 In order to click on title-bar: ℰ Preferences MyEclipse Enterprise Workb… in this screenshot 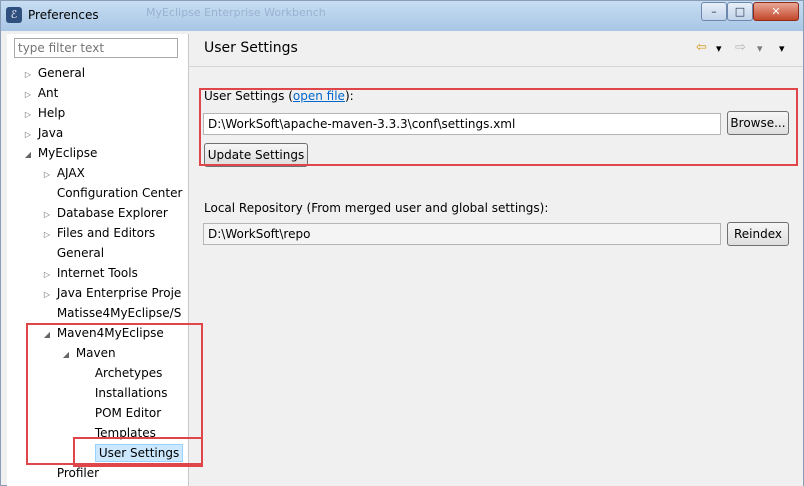, I will do `click(402, 16)`.